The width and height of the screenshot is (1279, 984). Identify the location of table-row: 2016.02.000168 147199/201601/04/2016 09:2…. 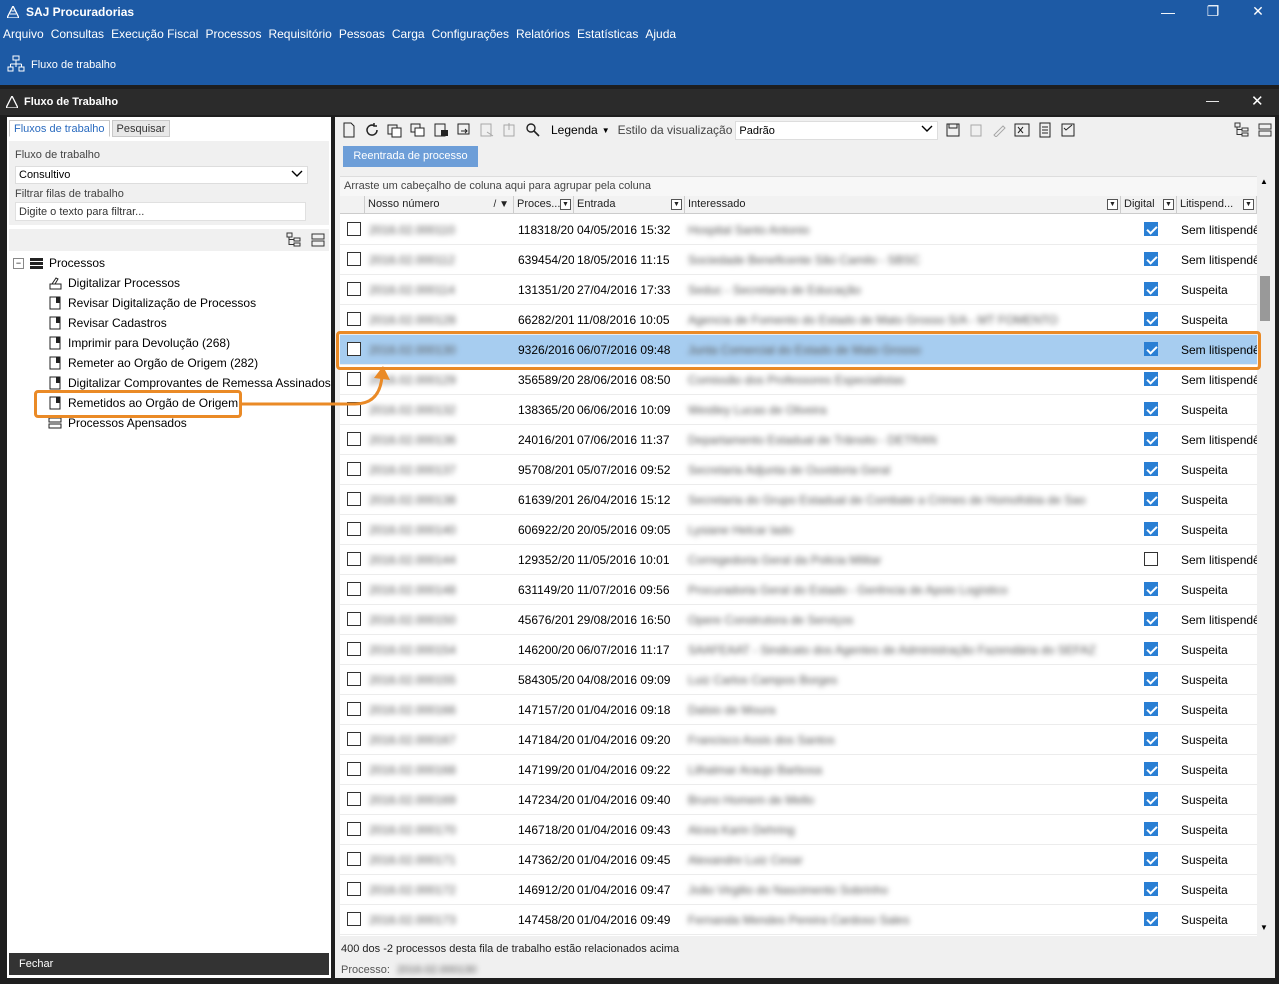
(798, 770).